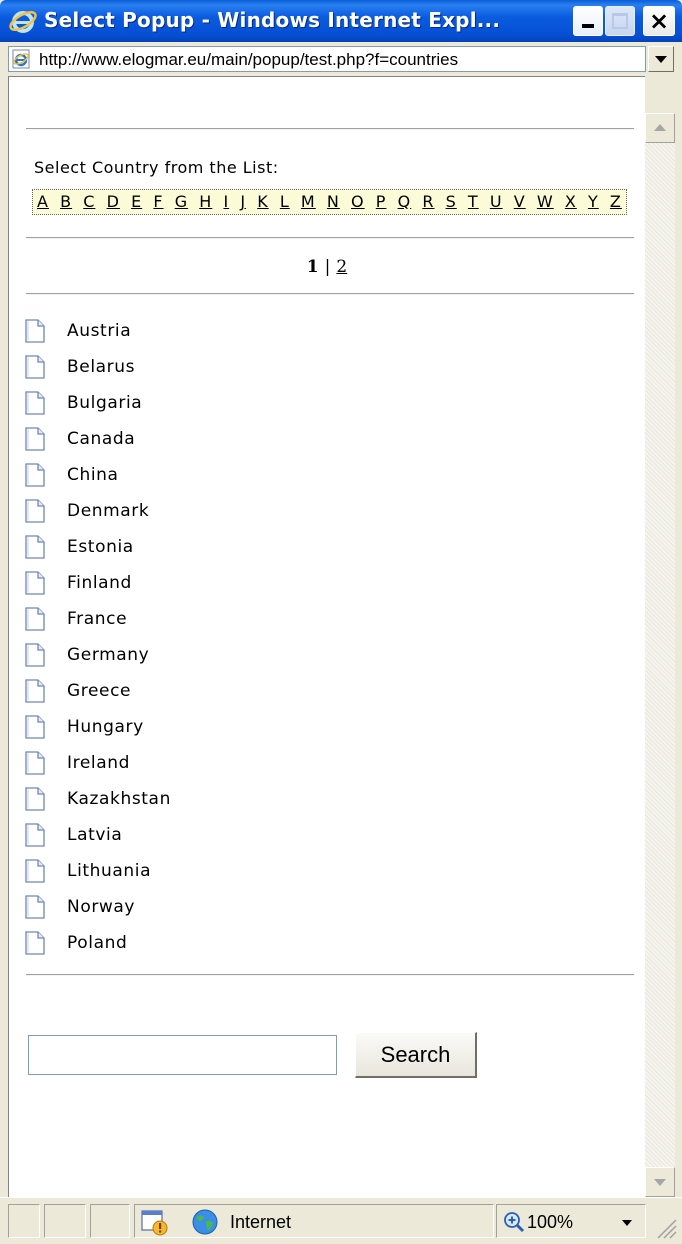  What do you see at coordinates (225, 840) in the screenshot?
I see `country-item: Latvia` at bounding box center [225, 840].